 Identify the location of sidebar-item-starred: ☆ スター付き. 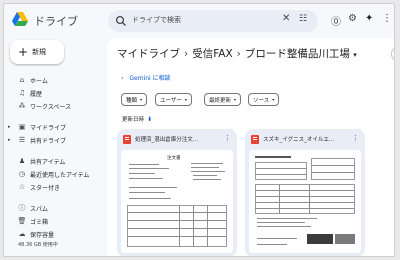
(34, 187).